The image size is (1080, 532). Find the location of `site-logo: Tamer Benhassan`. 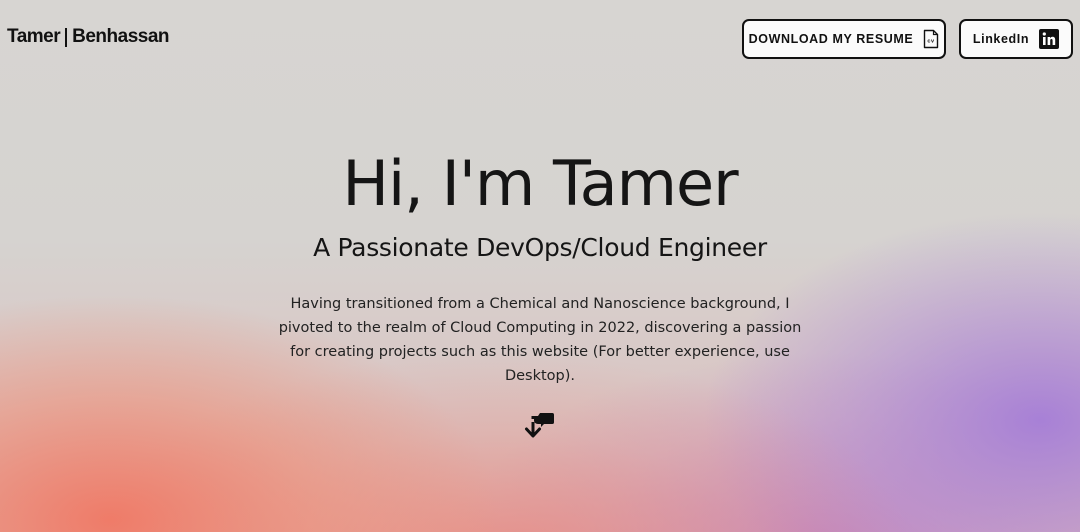

site-logo: Tamer Benhassan is located at coordinates (88, 37).